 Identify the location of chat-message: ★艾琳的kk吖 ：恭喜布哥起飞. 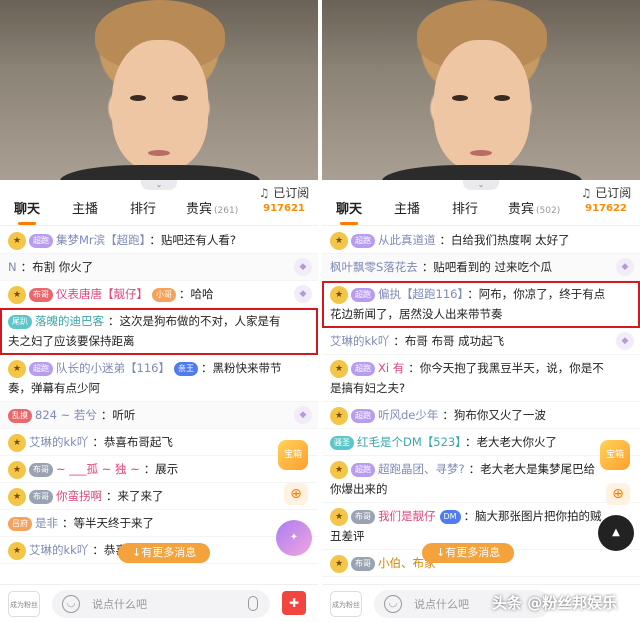
(159, 442).